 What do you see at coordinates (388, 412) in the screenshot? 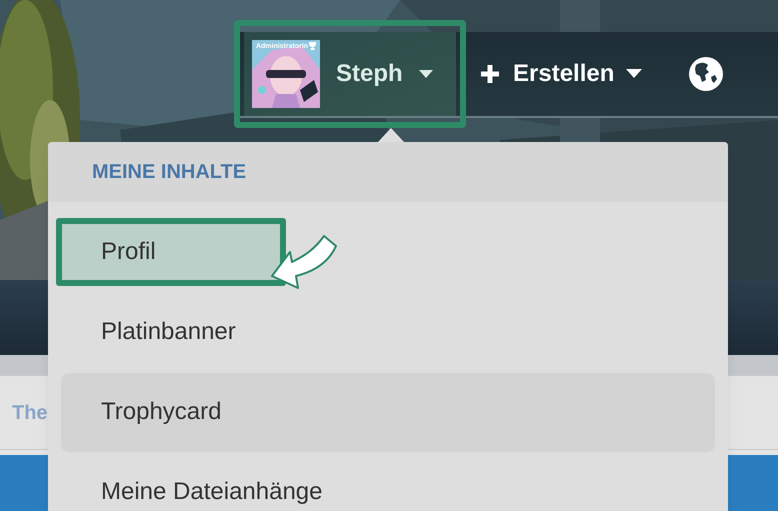
I see `menu-item: Trophycard` at bounding box center [388, 412].